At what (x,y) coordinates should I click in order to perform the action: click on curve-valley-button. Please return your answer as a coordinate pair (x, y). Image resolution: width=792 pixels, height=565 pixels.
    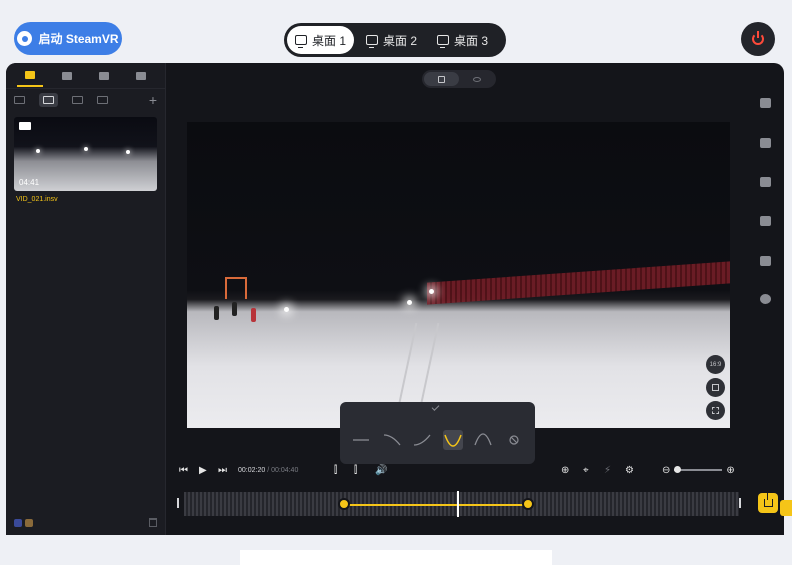
    Looking at the image, I should click on (452, 440).